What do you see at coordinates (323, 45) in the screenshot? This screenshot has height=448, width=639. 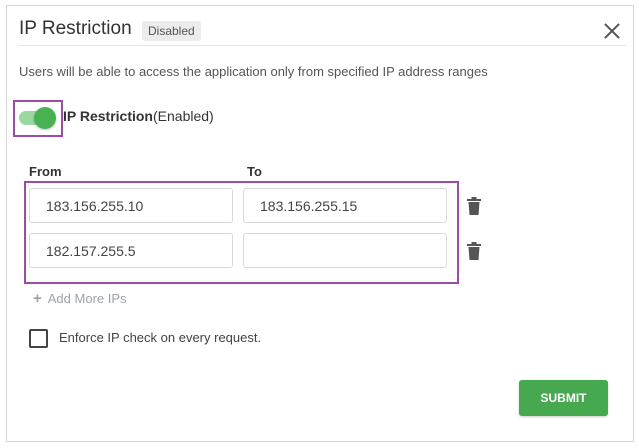 I see `header-divider` at bounding box center [323, 45].